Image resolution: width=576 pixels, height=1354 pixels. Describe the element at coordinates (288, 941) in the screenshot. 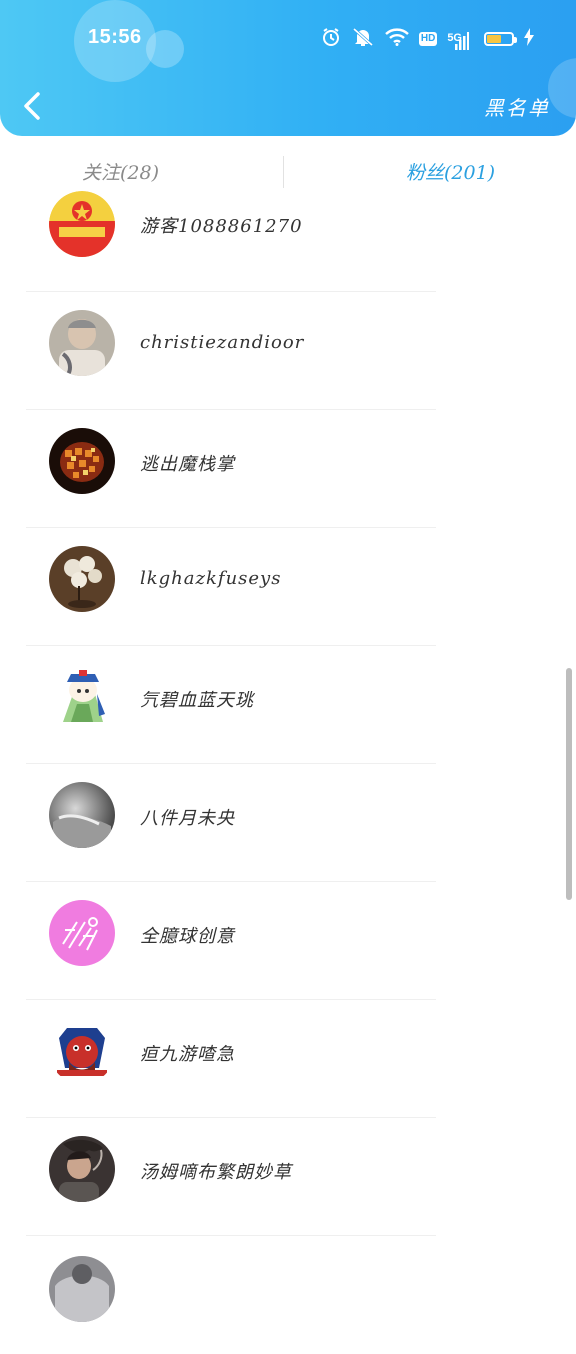

I see `list-item: 全臆球创意` at that location.